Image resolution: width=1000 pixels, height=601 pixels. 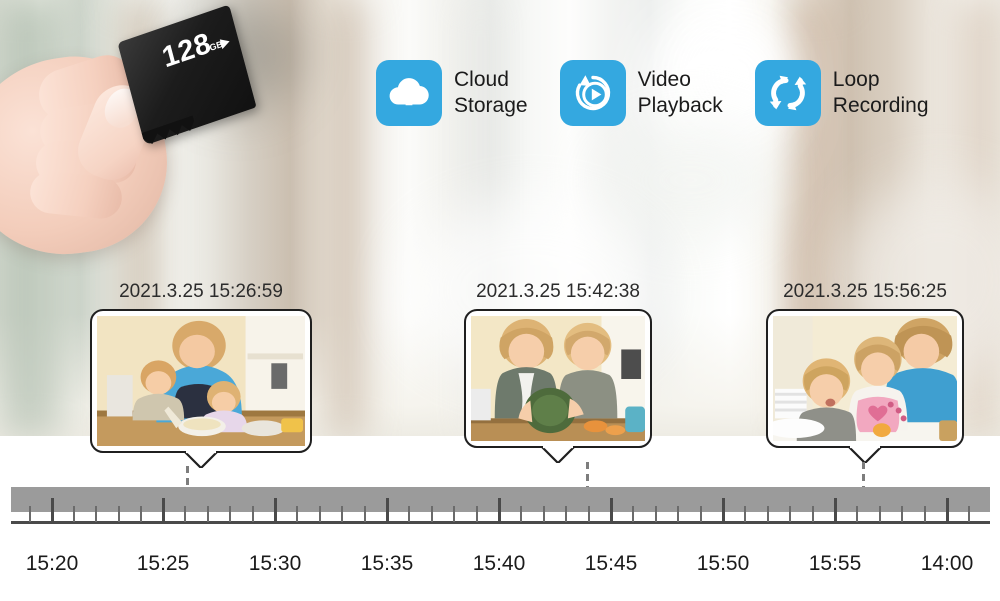 I want to click on feature-video-playback: Video Playback, so click(x=641, y=93).